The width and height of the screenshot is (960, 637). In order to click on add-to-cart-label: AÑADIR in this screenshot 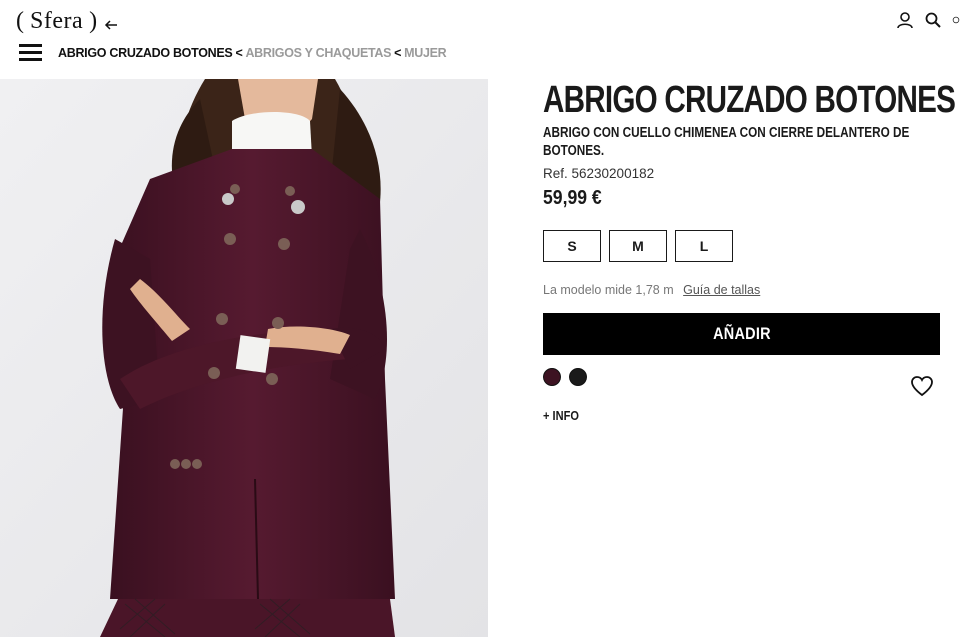, I will do `click(741, 333)`.